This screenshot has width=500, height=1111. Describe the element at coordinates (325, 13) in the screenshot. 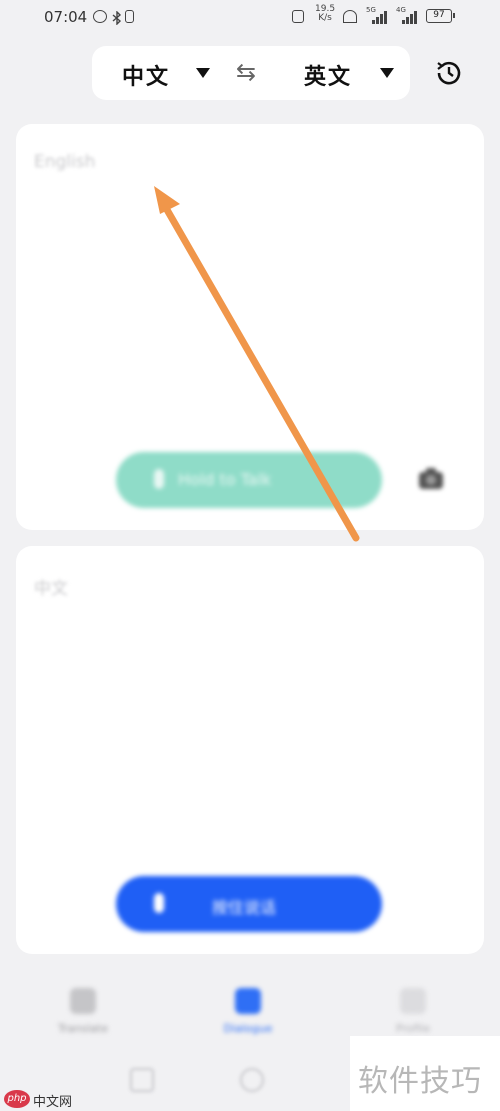

I see `network-speed: 19.5 K/s` at that location.